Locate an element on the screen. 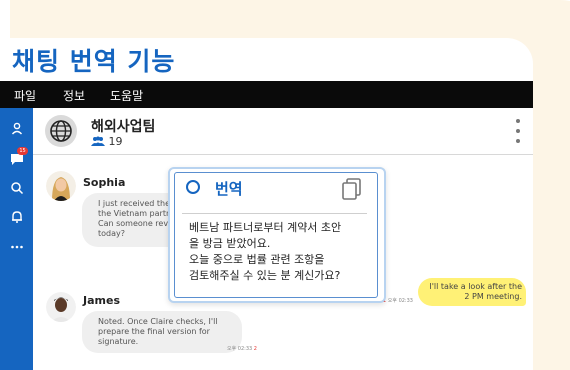  menu-item-file: 파일 is located at coordinates (25, 95).